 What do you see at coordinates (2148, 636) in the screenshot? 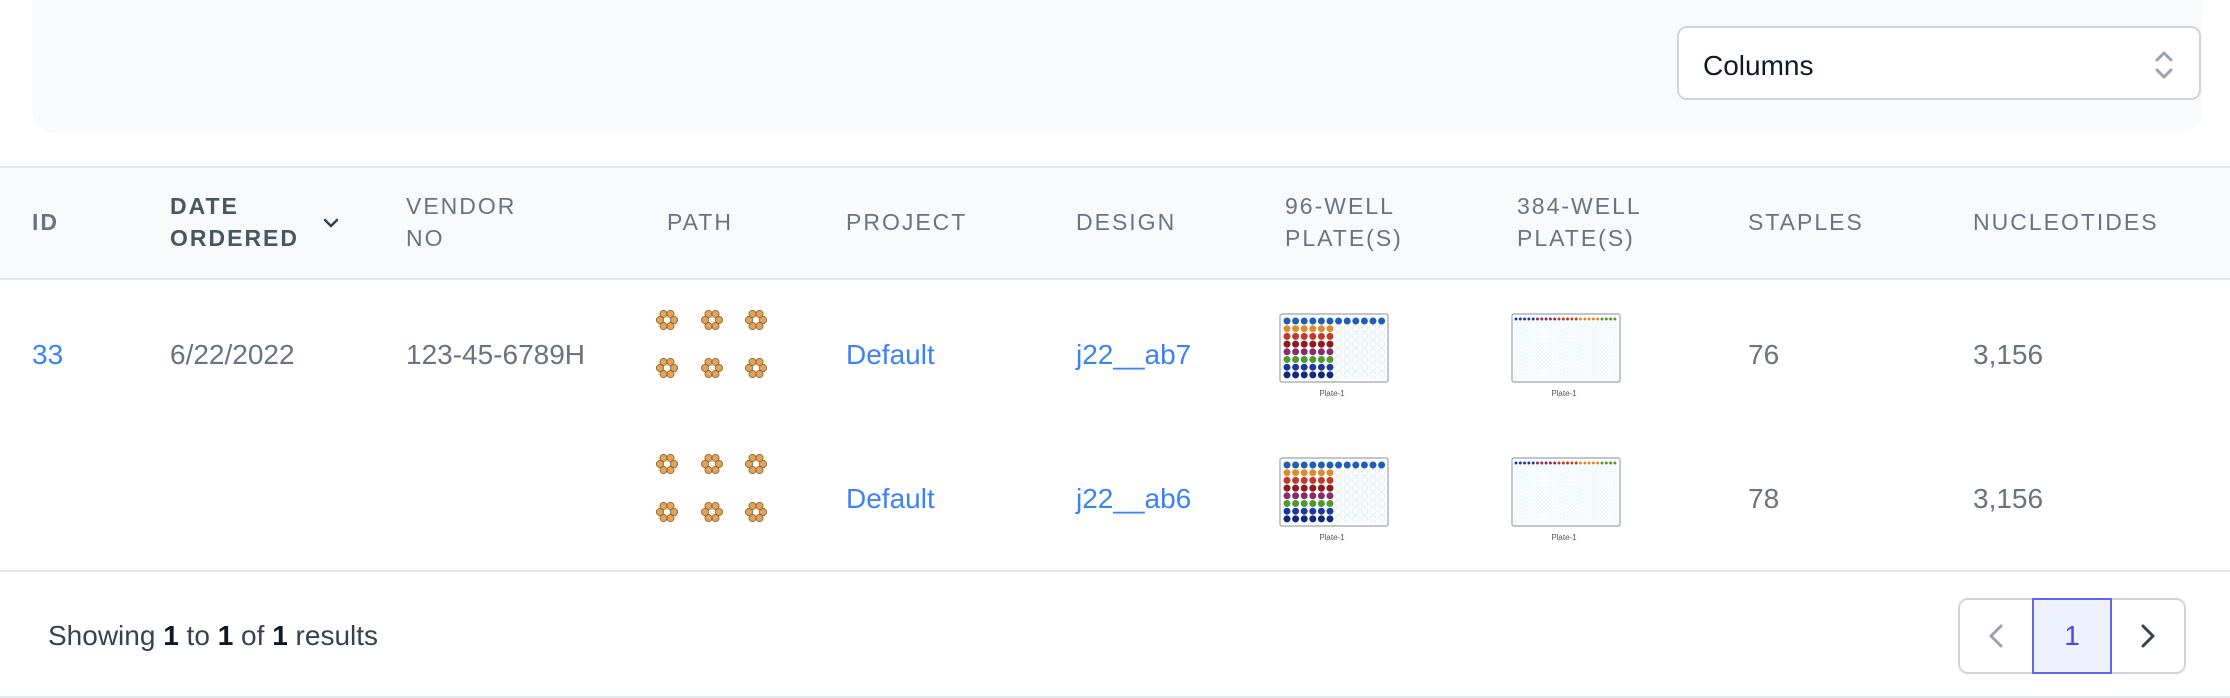
I see `chevron-right-icon` at bounding box center [2148, 636].